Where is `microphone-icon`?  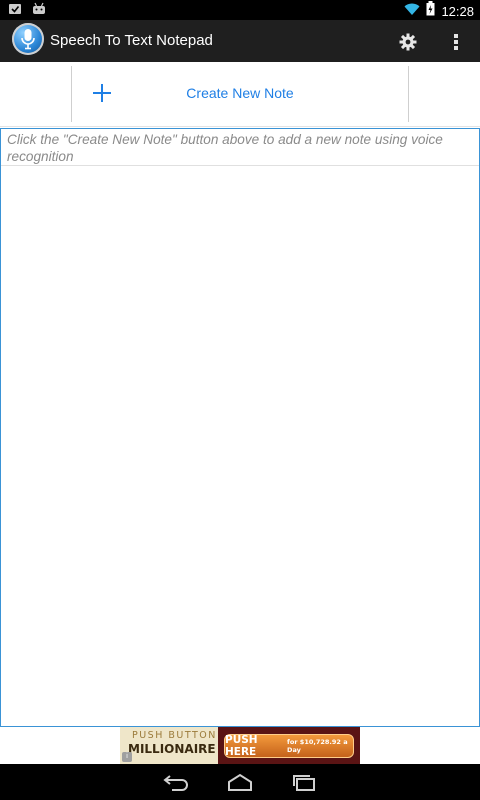
microphone-icon is located at coordinates (28, 39).